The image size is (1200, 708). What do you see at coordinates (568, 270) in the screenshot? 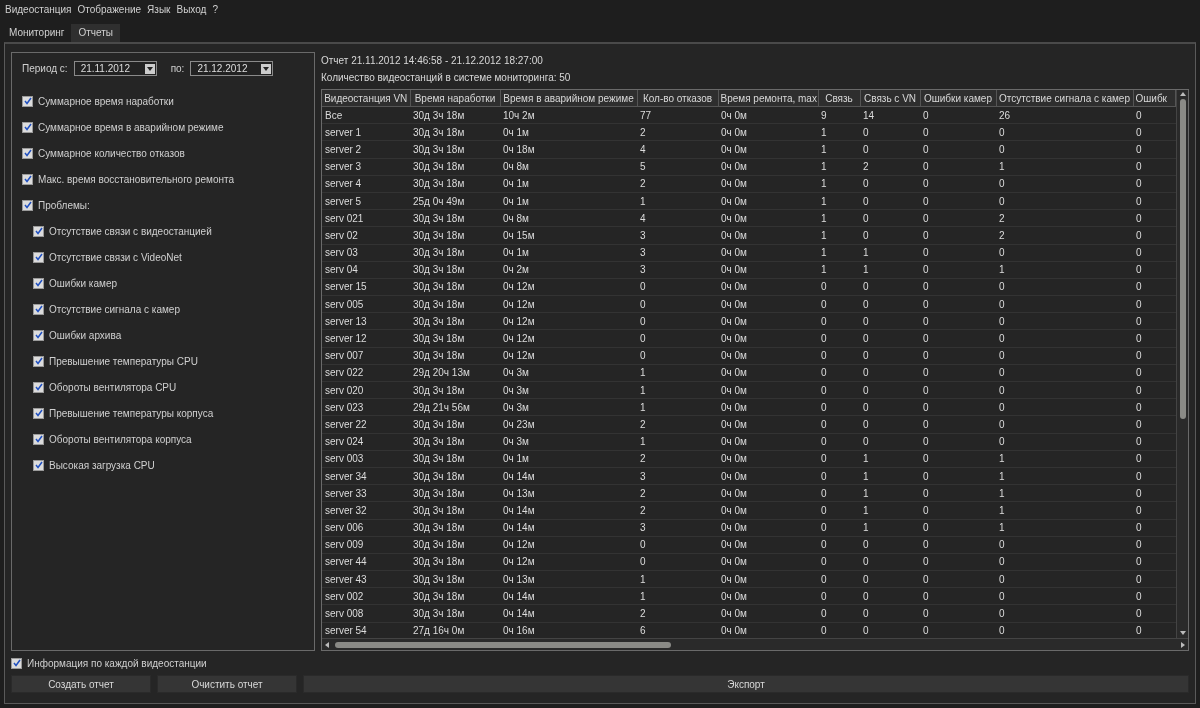
I see `table-cell: 0ч 2м` at bounding box center [568, 270].